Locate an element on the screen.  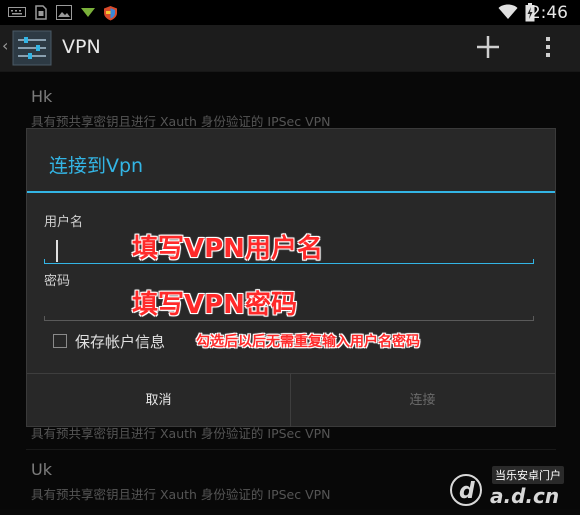
watermark-brand: 当乐安卓门户 is located at coordinates (528, 475).